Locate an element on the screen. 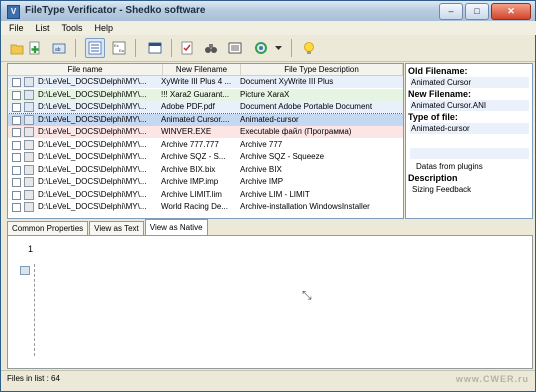 This screenshot has height=392, width=536. cell-desc: Animated-cursor is located at coordinates (269, 119).